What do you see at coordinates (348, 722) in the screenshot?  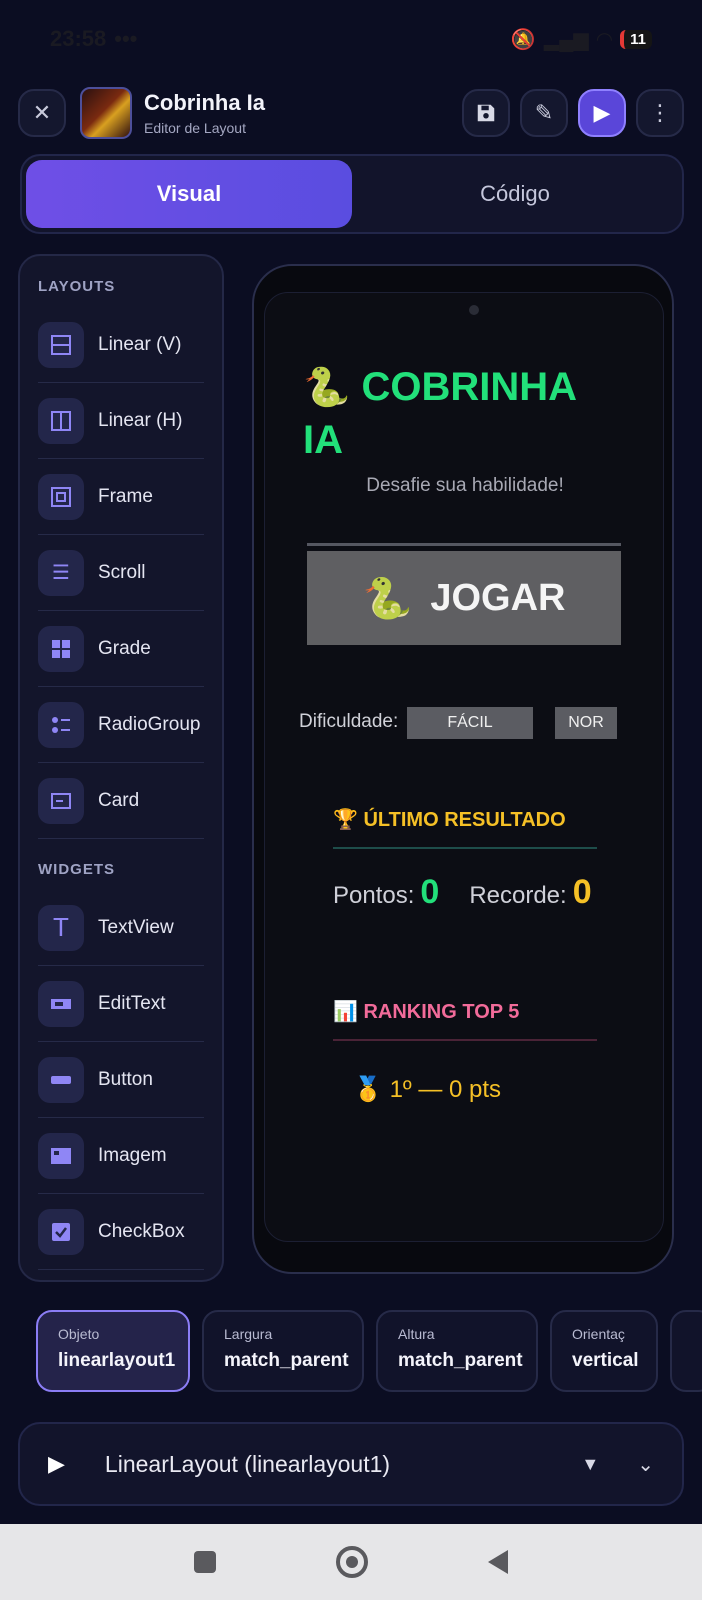 I see `difficulty-label: Dificuldade:` at bounding box center [348, 722].